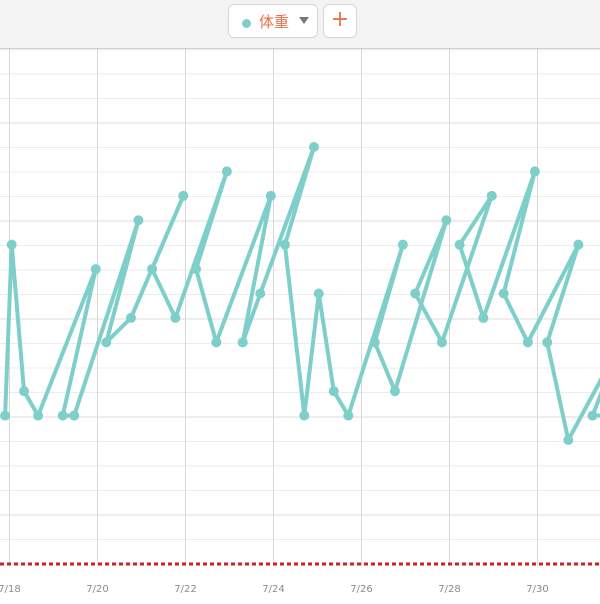  What do you see at coordinates (10, 589) in the screenshot?
I see `x-tick-label: 7/18` at bounding box center [10, 589].